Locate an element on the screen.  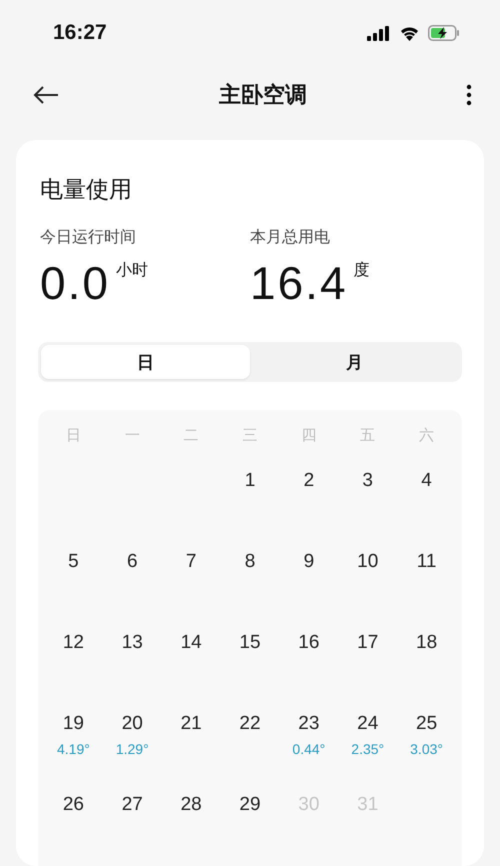
weekday-label: 二 is located at coordinates (191, 436).